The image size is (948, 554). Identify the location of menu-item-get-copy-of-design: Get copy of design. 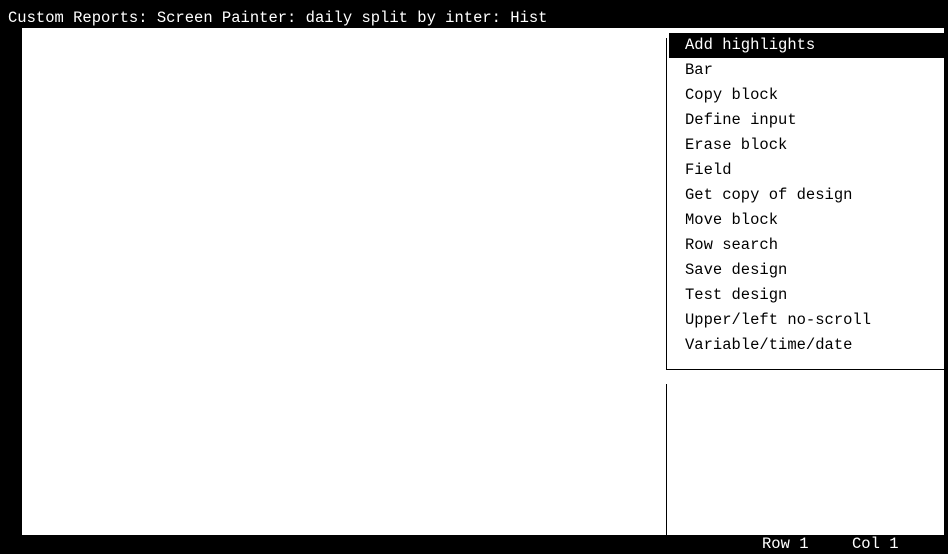
(806, 195).